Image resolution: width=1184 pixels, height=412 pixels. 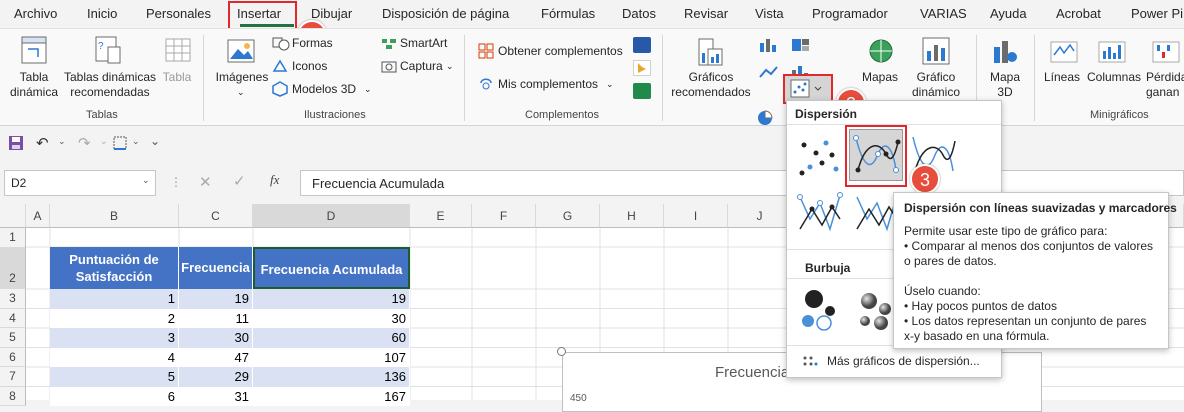 I want to click on mis-complementos-button: Mis complementos, so click(x=548, y=84).